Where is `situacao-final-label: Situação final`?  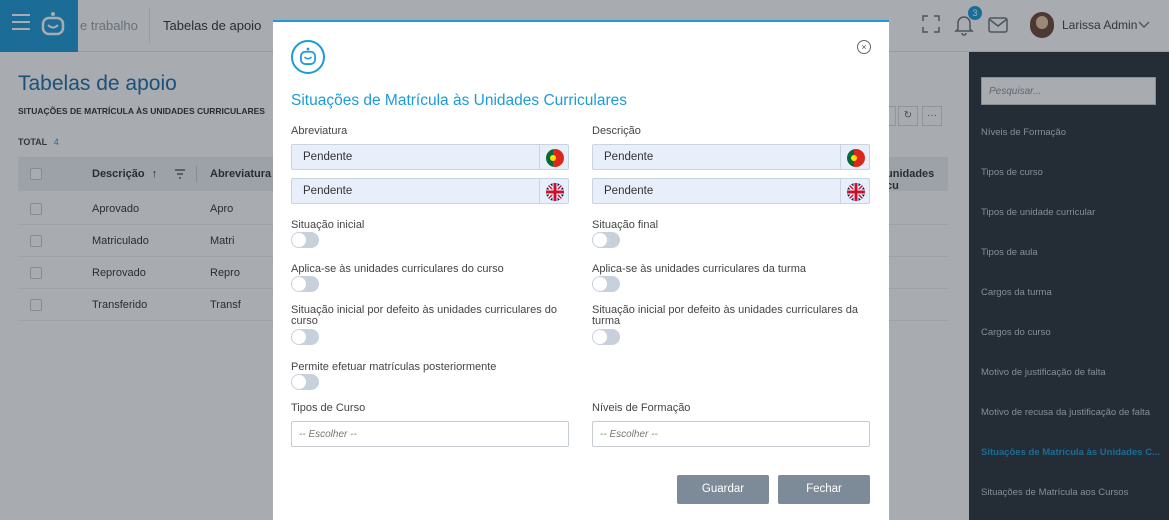
situacao-final-label: Situação final is located at coordinates (625, 225).